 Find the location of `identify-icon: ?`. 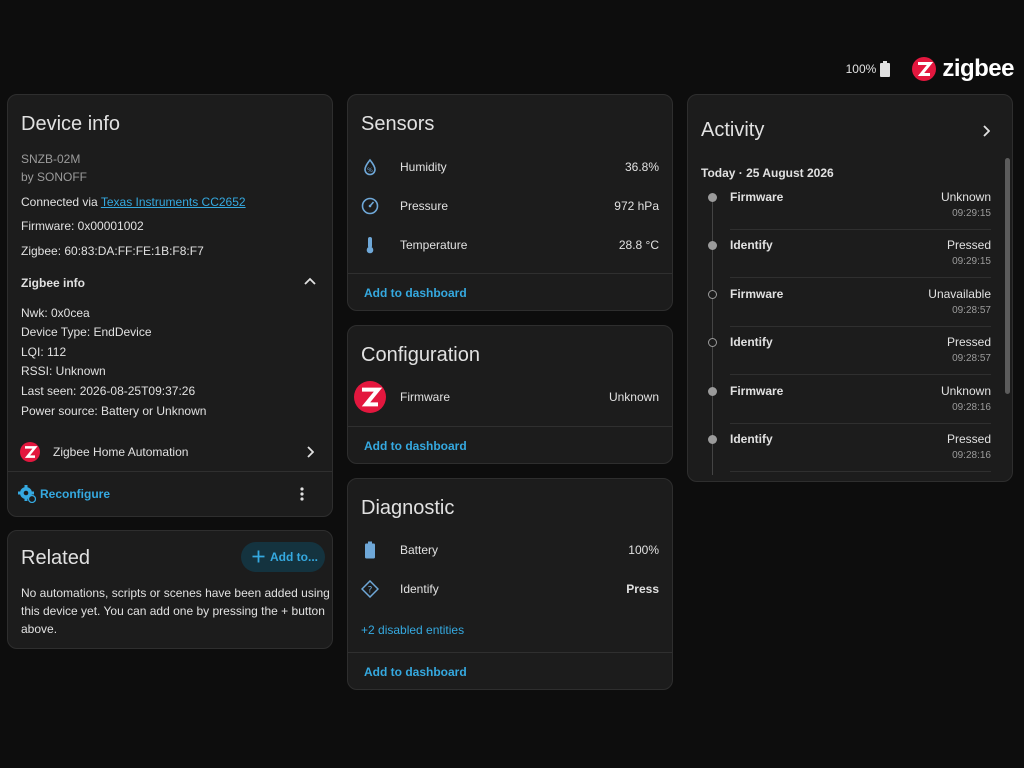

identify-icon: ? is located at coordinates (370, 589).